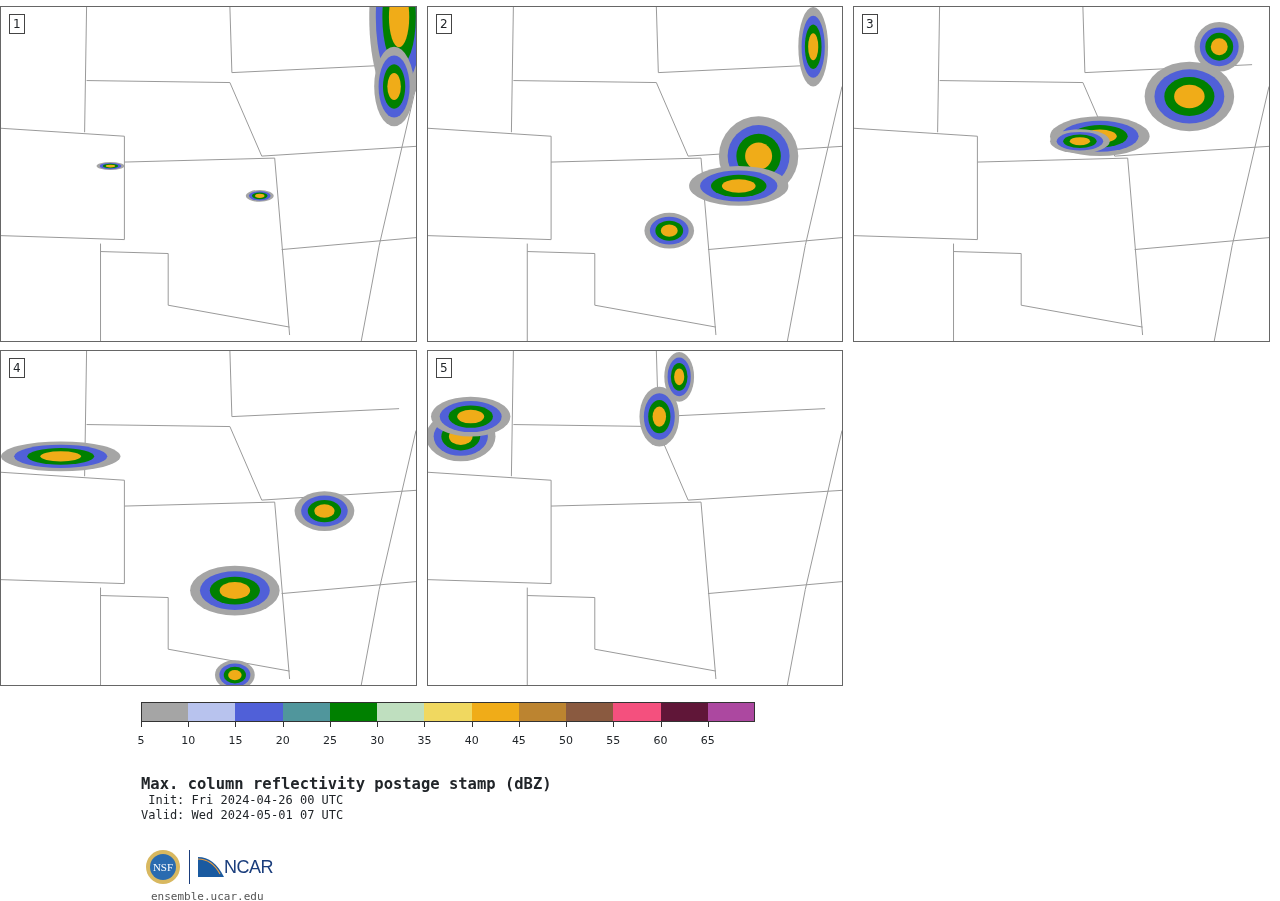  Describe the element at coordinates (282, 740) in the screenshot. I see `tick-label: 20` at that location.